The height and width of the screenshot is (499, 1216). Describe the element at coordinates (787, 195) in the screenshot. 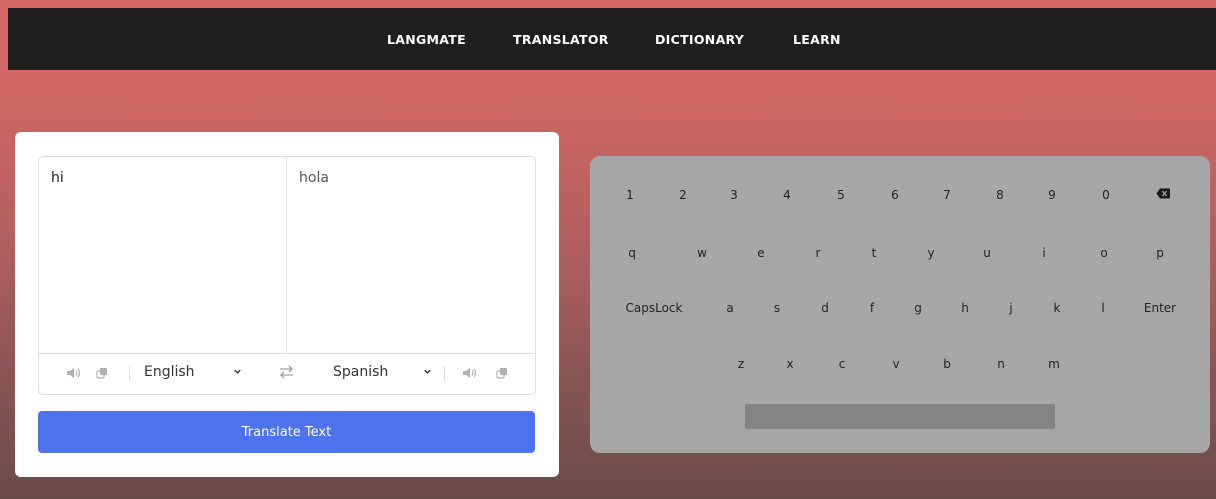

I see `key-4: 4` at that location.